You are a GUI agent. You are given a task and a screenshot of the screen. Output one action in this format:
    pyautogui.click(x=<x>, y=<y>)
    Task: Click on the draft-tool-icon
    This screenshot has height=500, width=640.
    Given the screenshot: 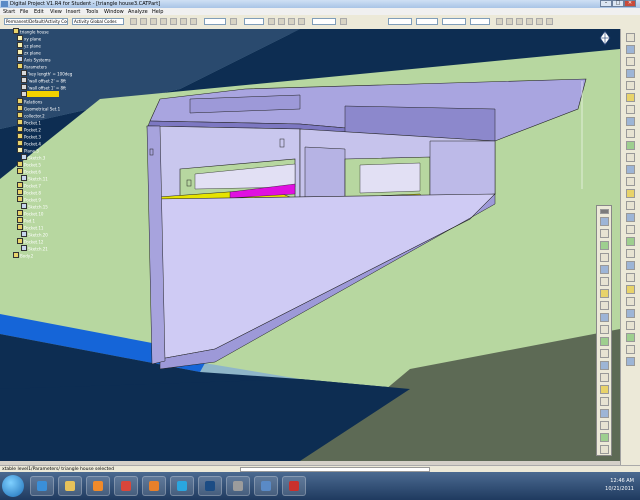 What is the action you would take?
    pyautogui.click(x=630, y=169)
    